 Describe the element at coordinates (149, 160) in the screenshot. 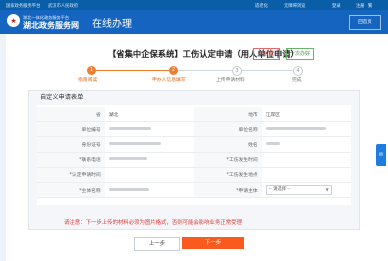

I see `phone-input` at that location.